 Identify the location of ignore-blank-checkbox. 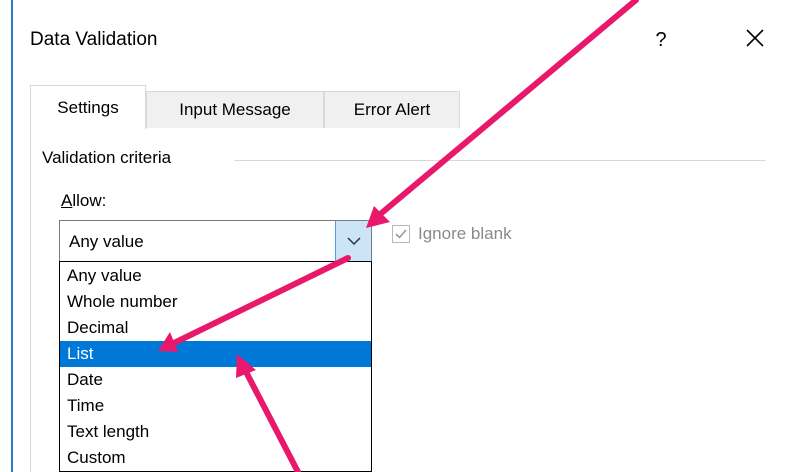
(401, 234).